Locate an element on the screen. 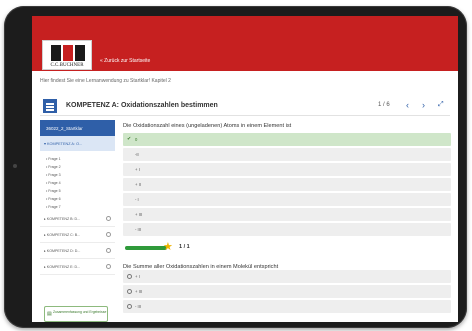  logo-mark-icon is located at coordinates (68, 53).